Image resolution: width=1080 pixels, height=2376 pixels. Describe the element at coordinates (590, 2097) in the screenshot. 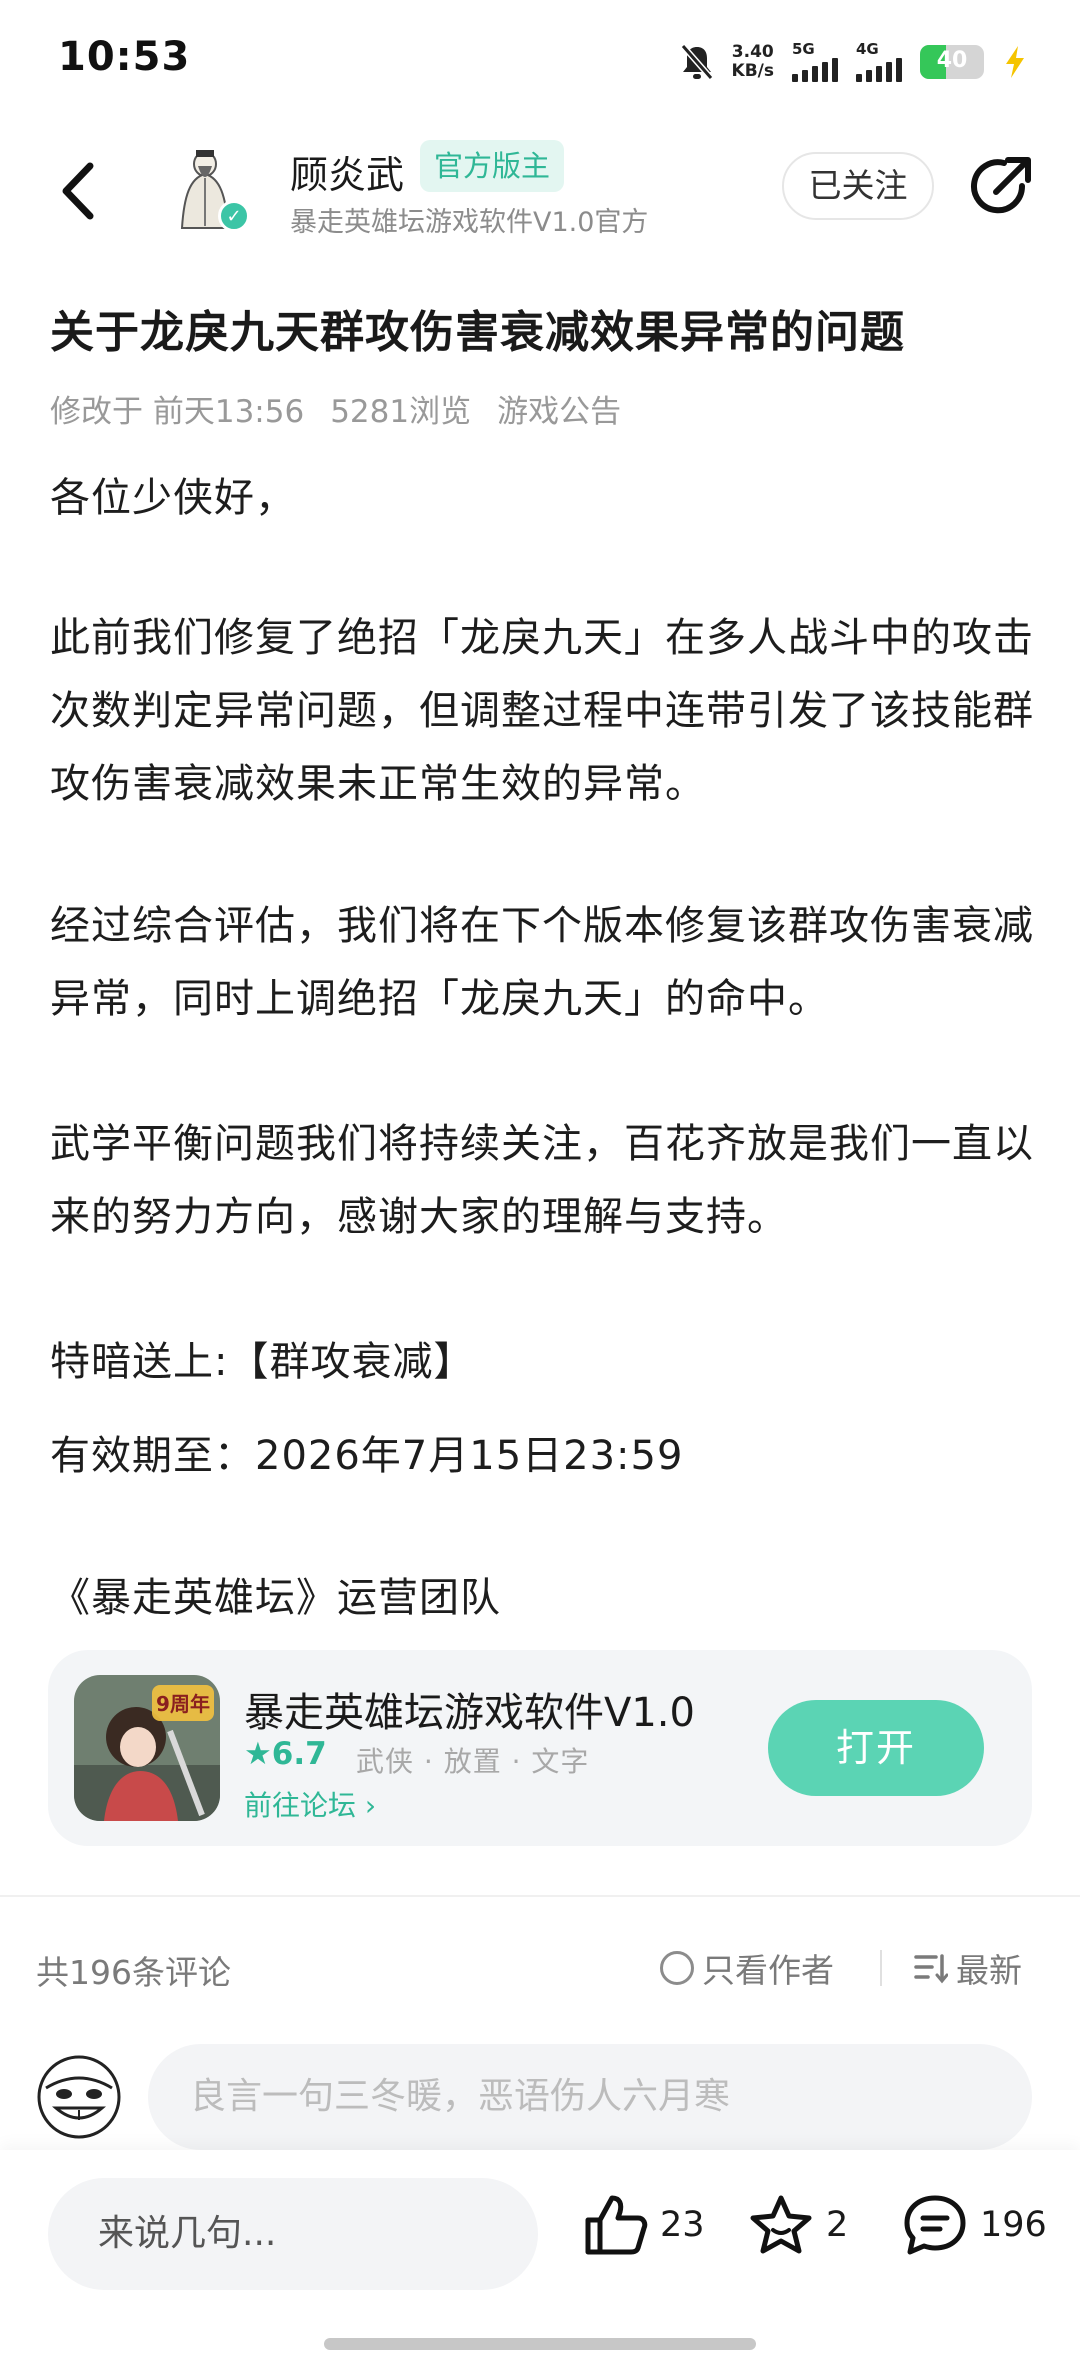

I see `comment-input: 良言一句三冬暖，恶语伤人六月寒` at that location.